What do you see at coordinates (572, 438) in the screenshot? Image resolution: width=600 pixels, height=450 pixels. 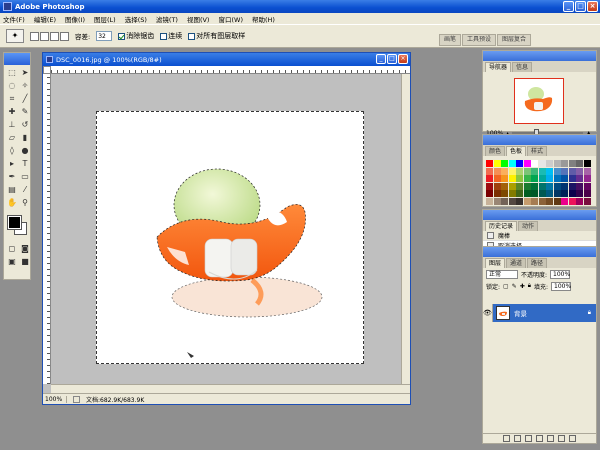 I see `delete-layer-icon` at bounding box center [572, 438].